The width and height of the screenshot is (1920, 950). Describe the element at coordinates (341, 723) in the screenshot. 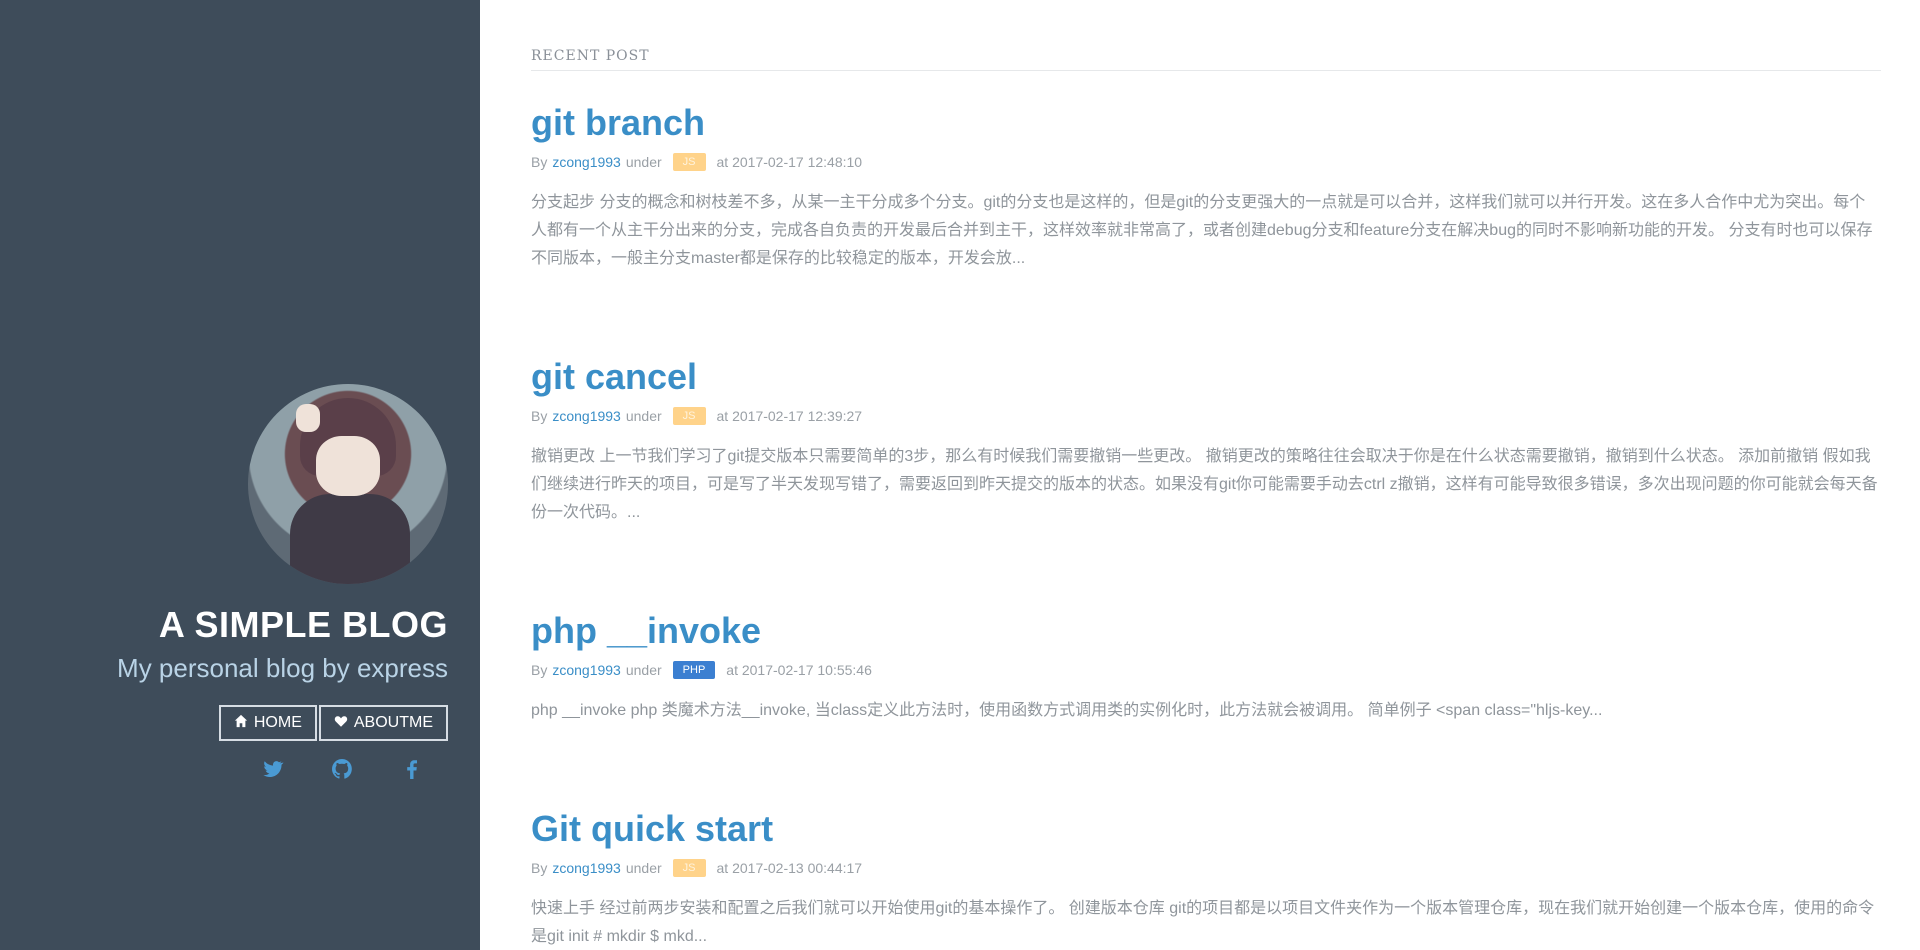

I see `heart-icon` at that location.